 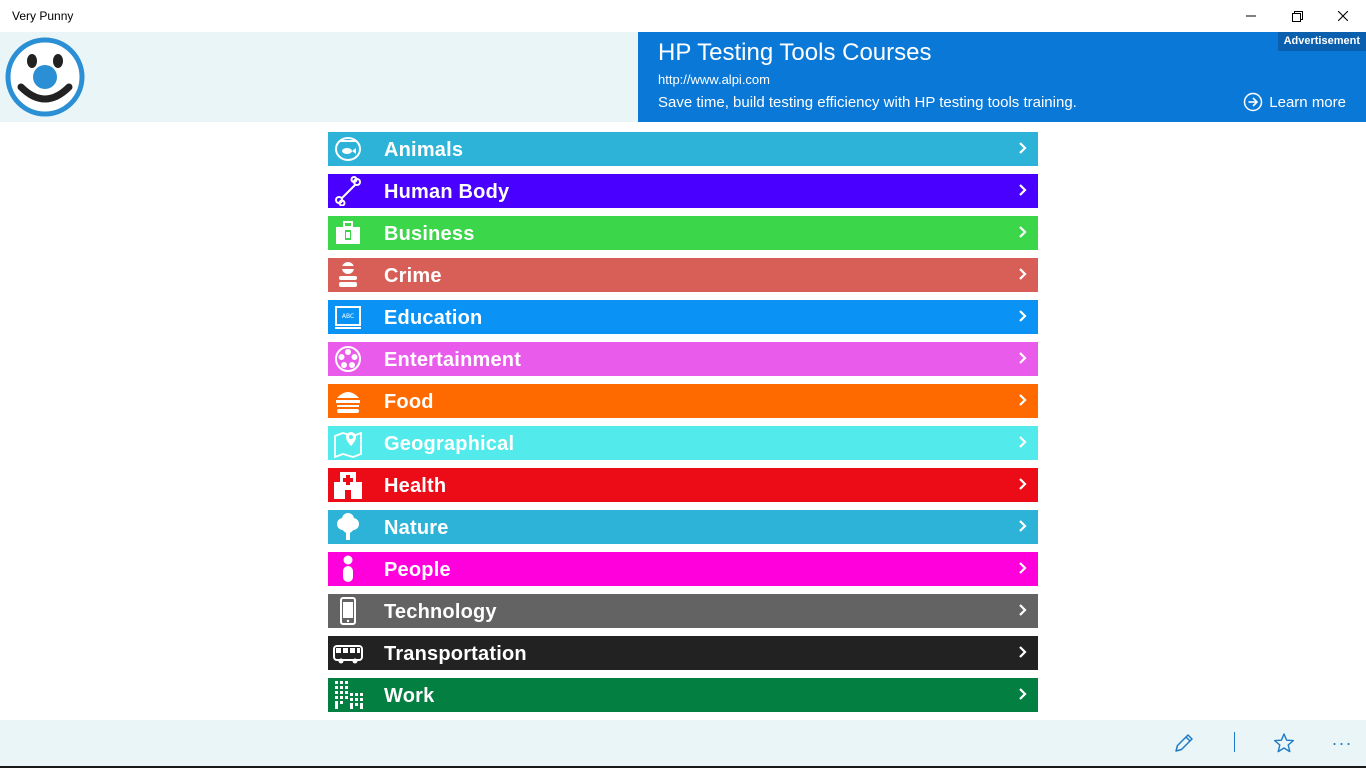 I want to click on learn-more-label: Learn more, so click(x=1307, y=102).